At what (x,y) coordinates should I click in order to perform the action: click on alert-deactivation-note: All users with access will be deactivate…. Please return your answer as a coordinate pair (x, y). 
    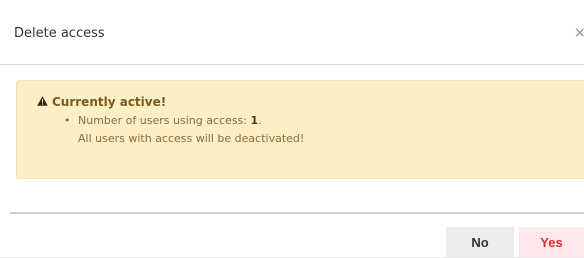
    Looking at the image, I should click on (191, 138).